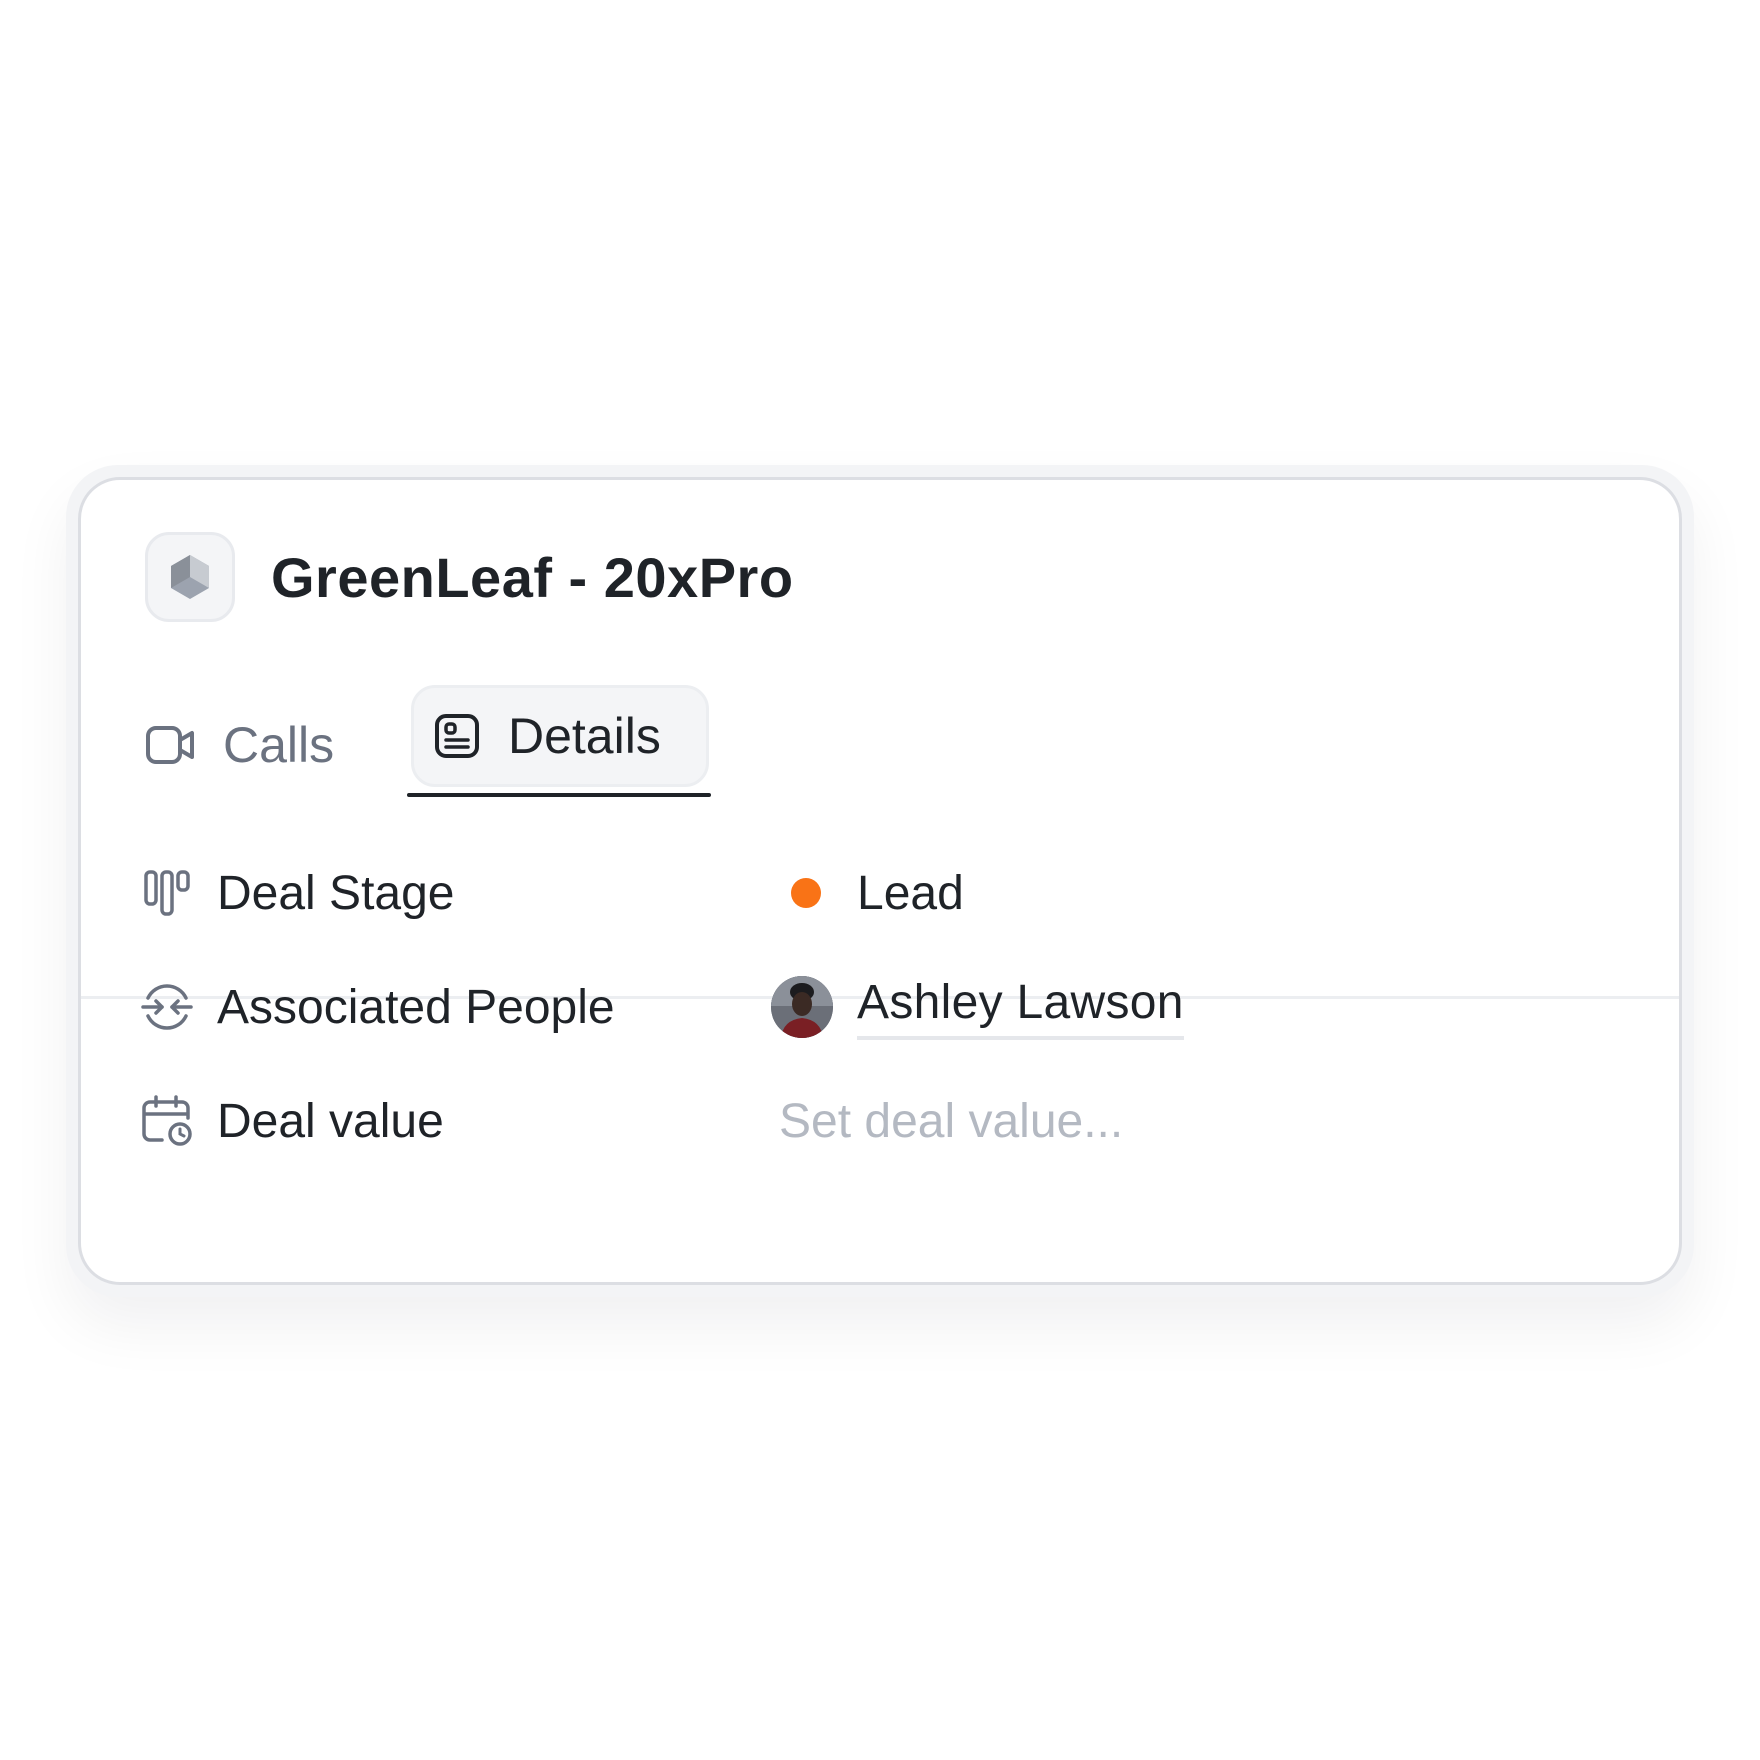  What do you see at coordinates (170, 745) in the screenshot?
I see `video-camera-icon` at bounding box center [170, 745].